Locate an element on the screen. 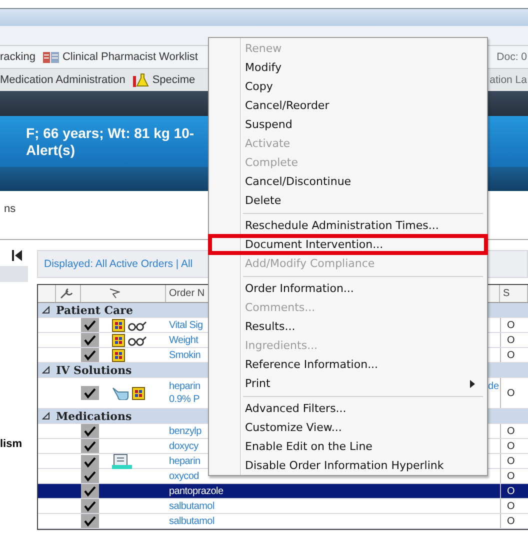 The height and width of the screenshot is (533, 528). alerts-label: Alert(s) is located at coordinates (51, 150).